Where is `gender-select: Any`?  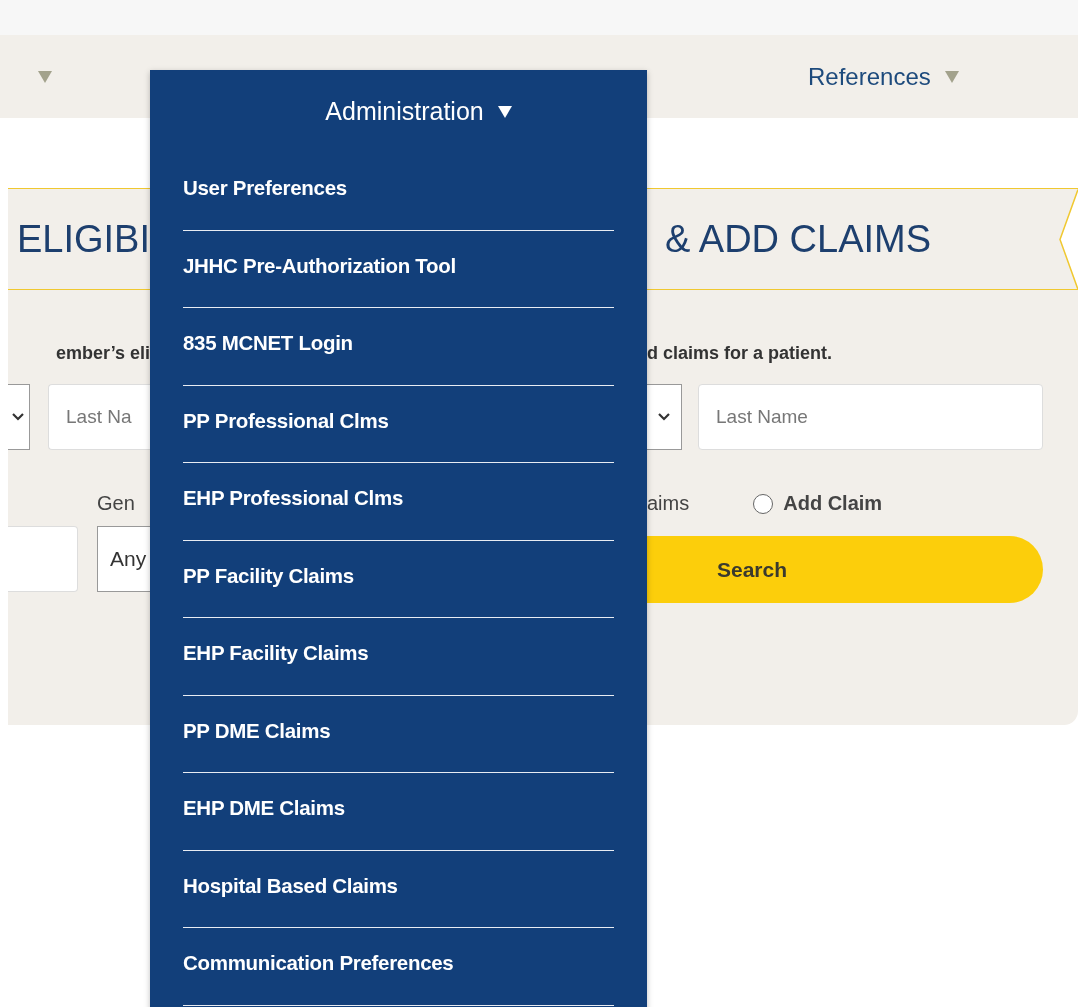 gender-select: Any is located at coordinates (123, 559).